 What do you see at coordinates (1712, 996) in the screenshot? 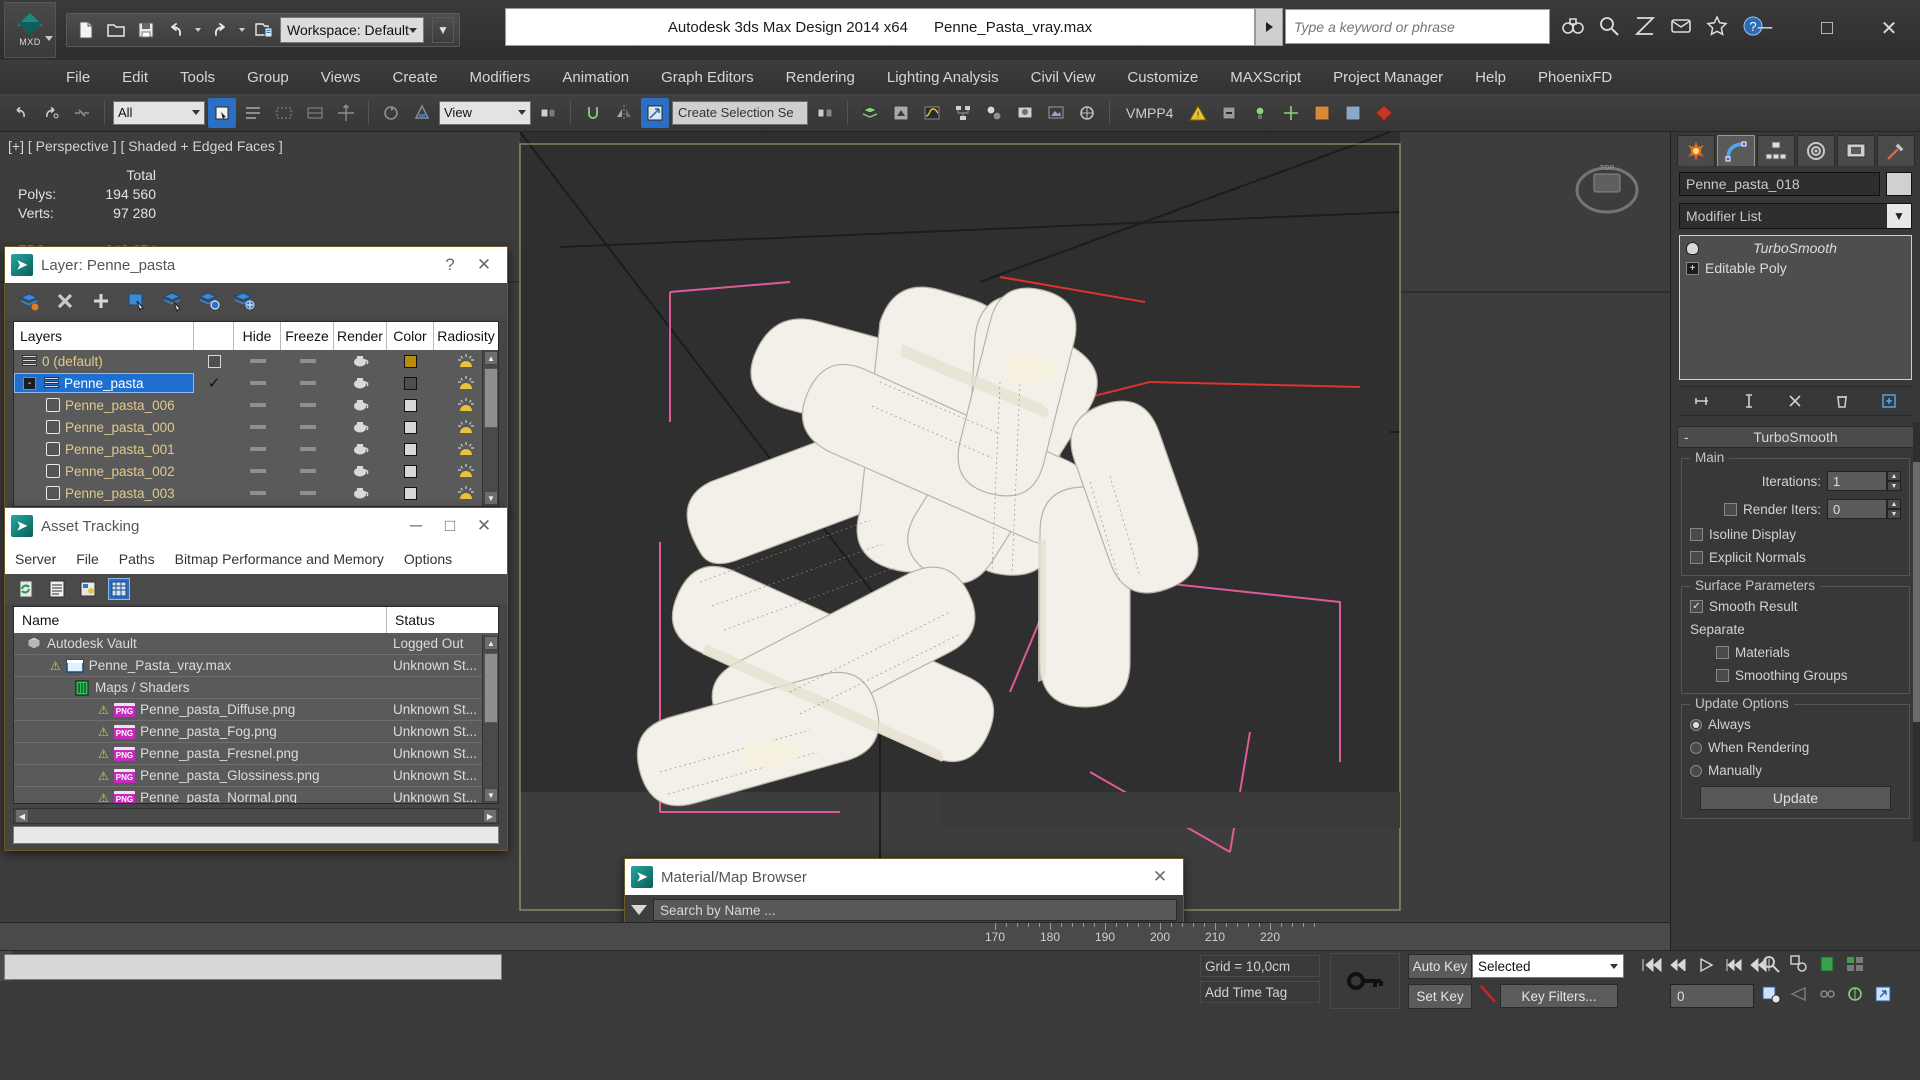
I see `current-frame-field: 0` at bounding box center [1712, 996].